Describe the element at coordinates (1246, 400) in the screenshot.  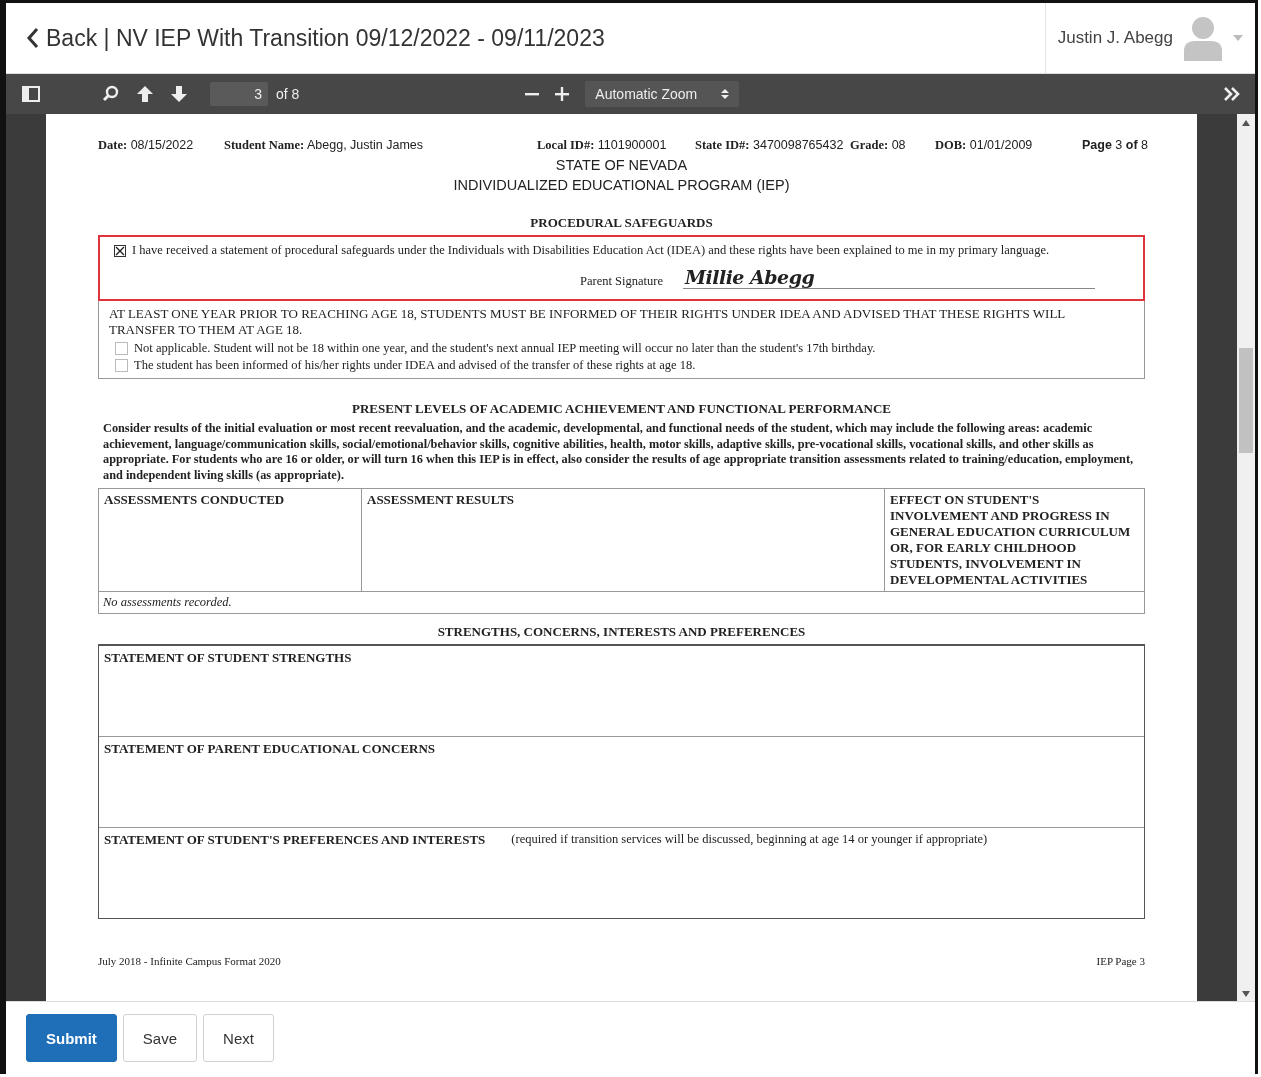
I see `scrollbar-thumb` at that location.